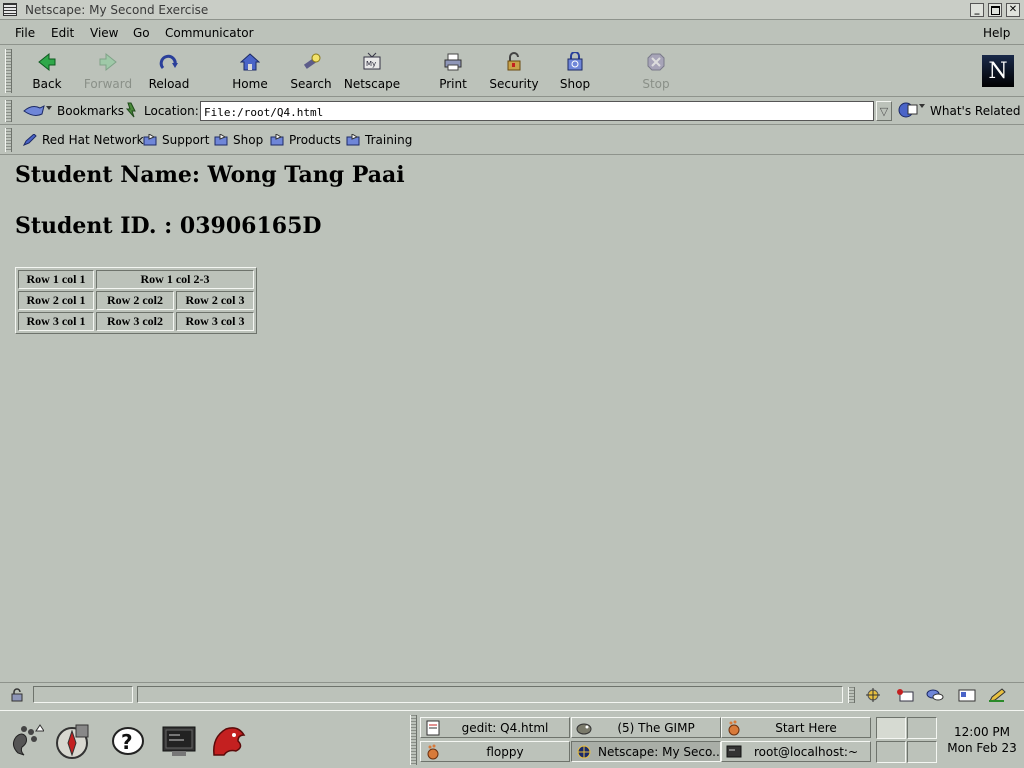  Describe the element at coordinates (169, 84) in the screenshot. I see `reload-label: Reload` at that location.